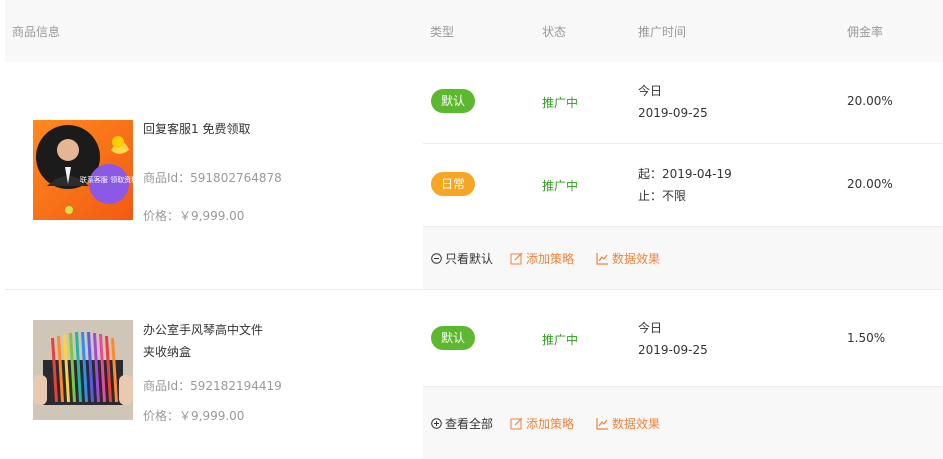 The height and width of the screenshot is (459, 943). Describe the element at coordinates (469, 259) in the screenshot. I see `toggle-view-label: 只看默认` at that location.